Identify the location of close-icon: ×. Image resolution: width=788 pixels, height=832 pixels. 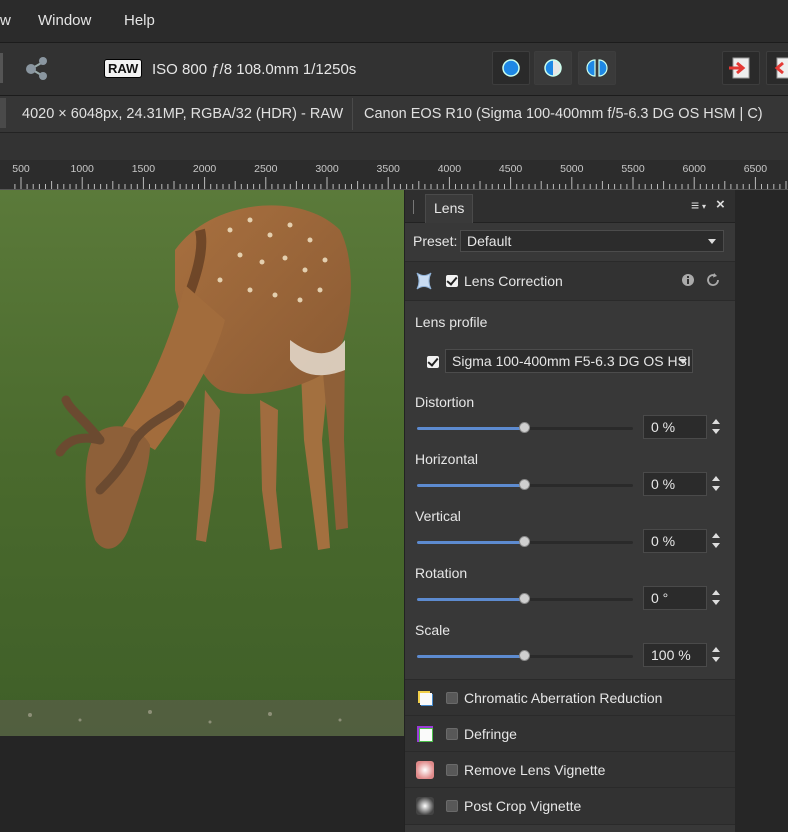
(720, 204).